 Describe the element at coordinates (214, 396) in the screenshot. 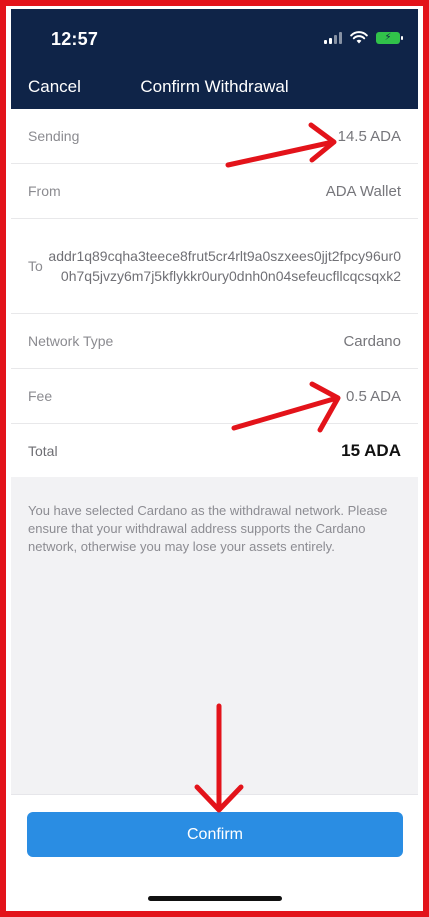

I see `fee-row: Fee 0.5 ADA` at that location.